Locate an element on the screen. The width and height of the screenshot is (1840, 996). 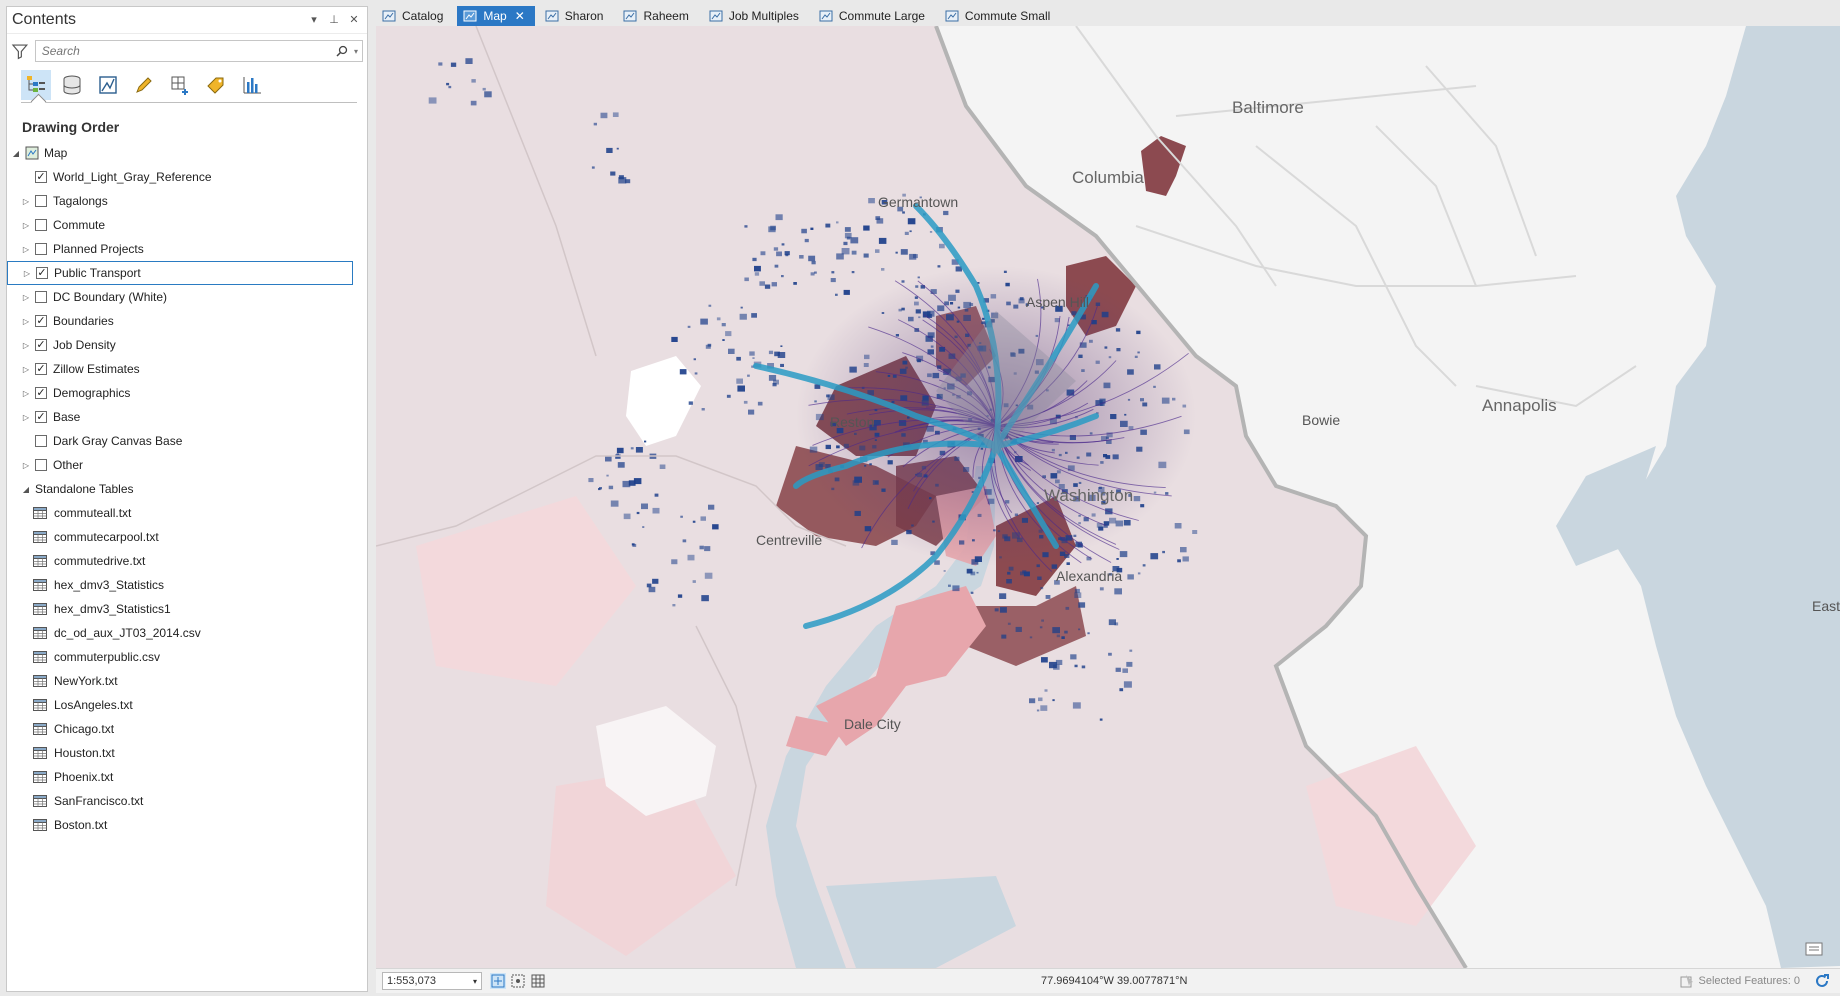
standalone-table-item: Phoenix.txt is located at coordinates (187, 777).